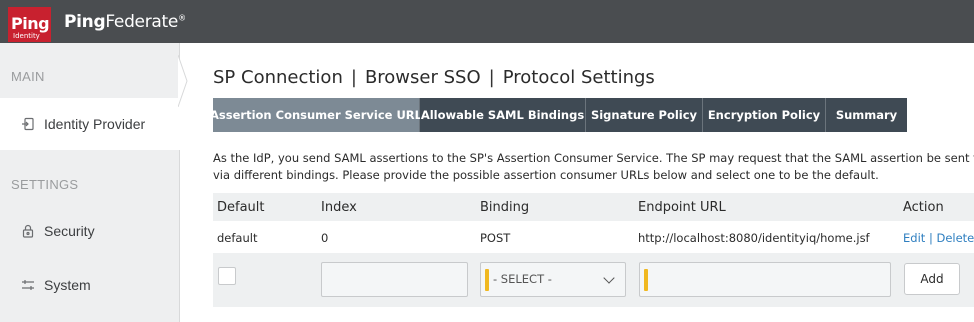 This screenshot has width=974, height=322. Describe the element at coordinates (278, 77) in the screenshot. I see `breadcrumb-sp-connection: SP Connection` at that location.